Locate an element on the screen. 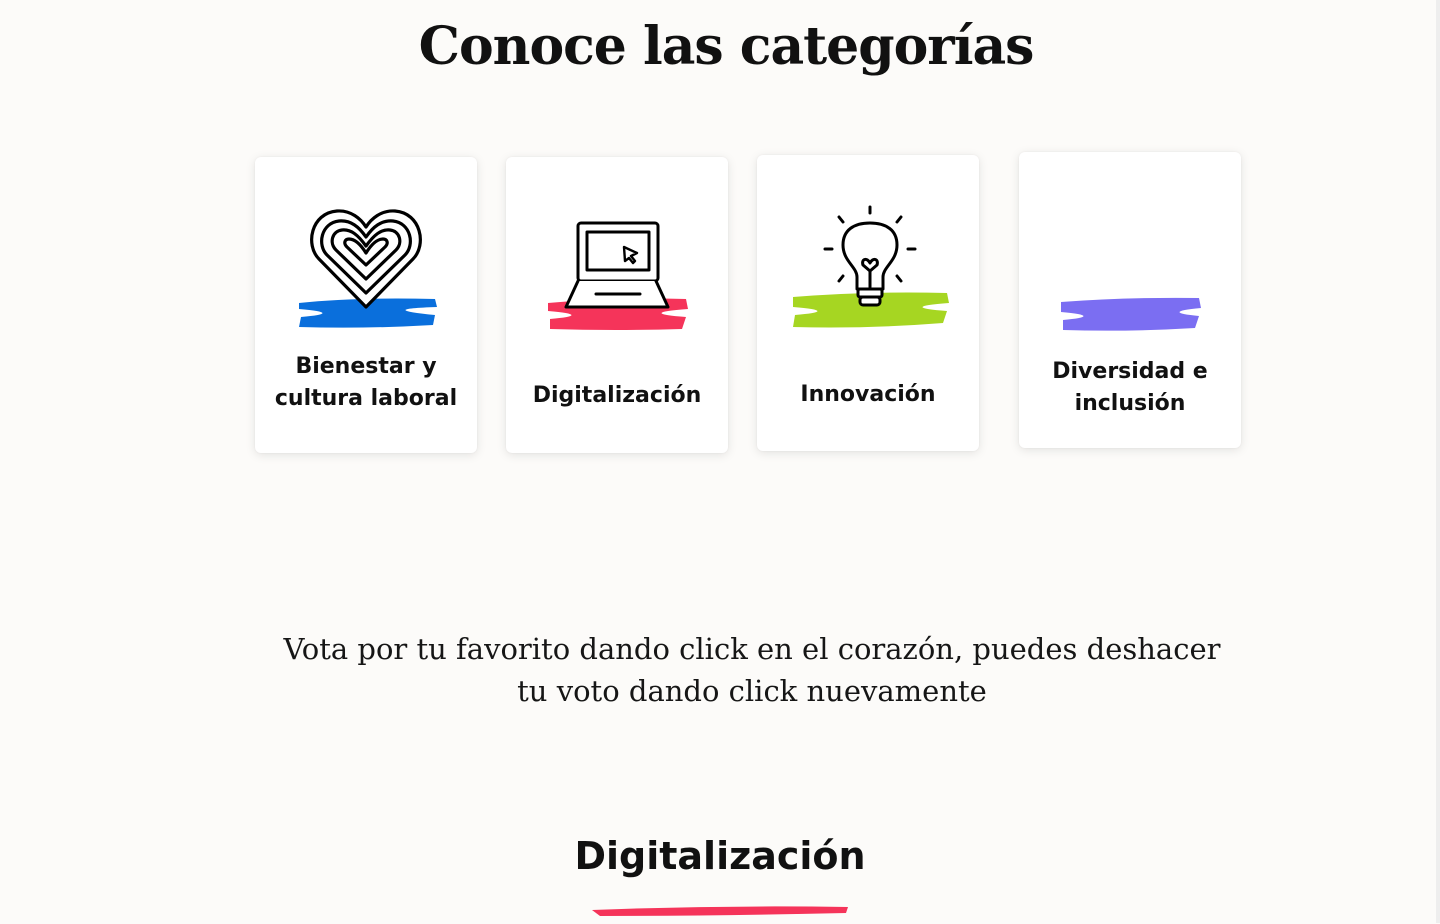 This screenshot has width=1440, height=924. section-underline is located at coordinates (720, 911).